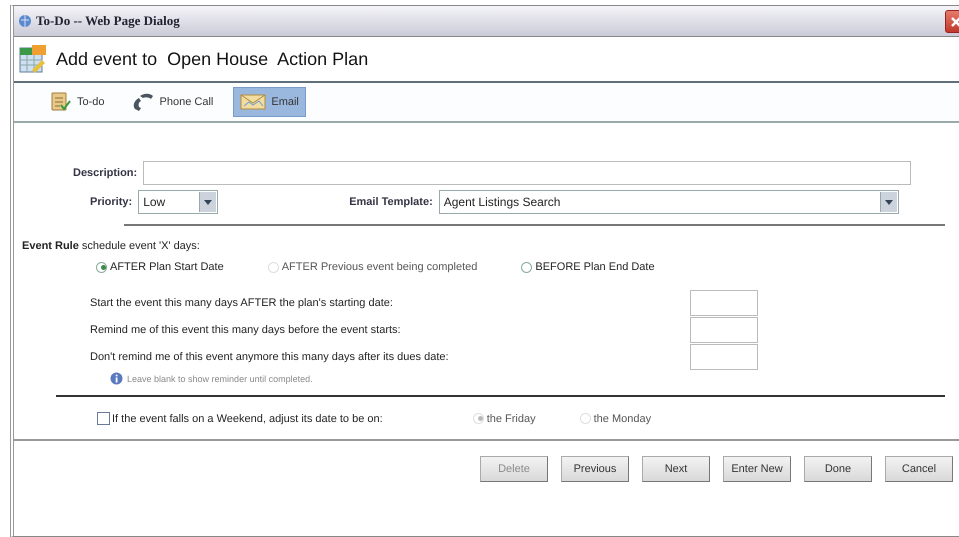  Describe the element at coordinates (391, 202) in the screenshot. I see `field-label: Email Template:` at that location.